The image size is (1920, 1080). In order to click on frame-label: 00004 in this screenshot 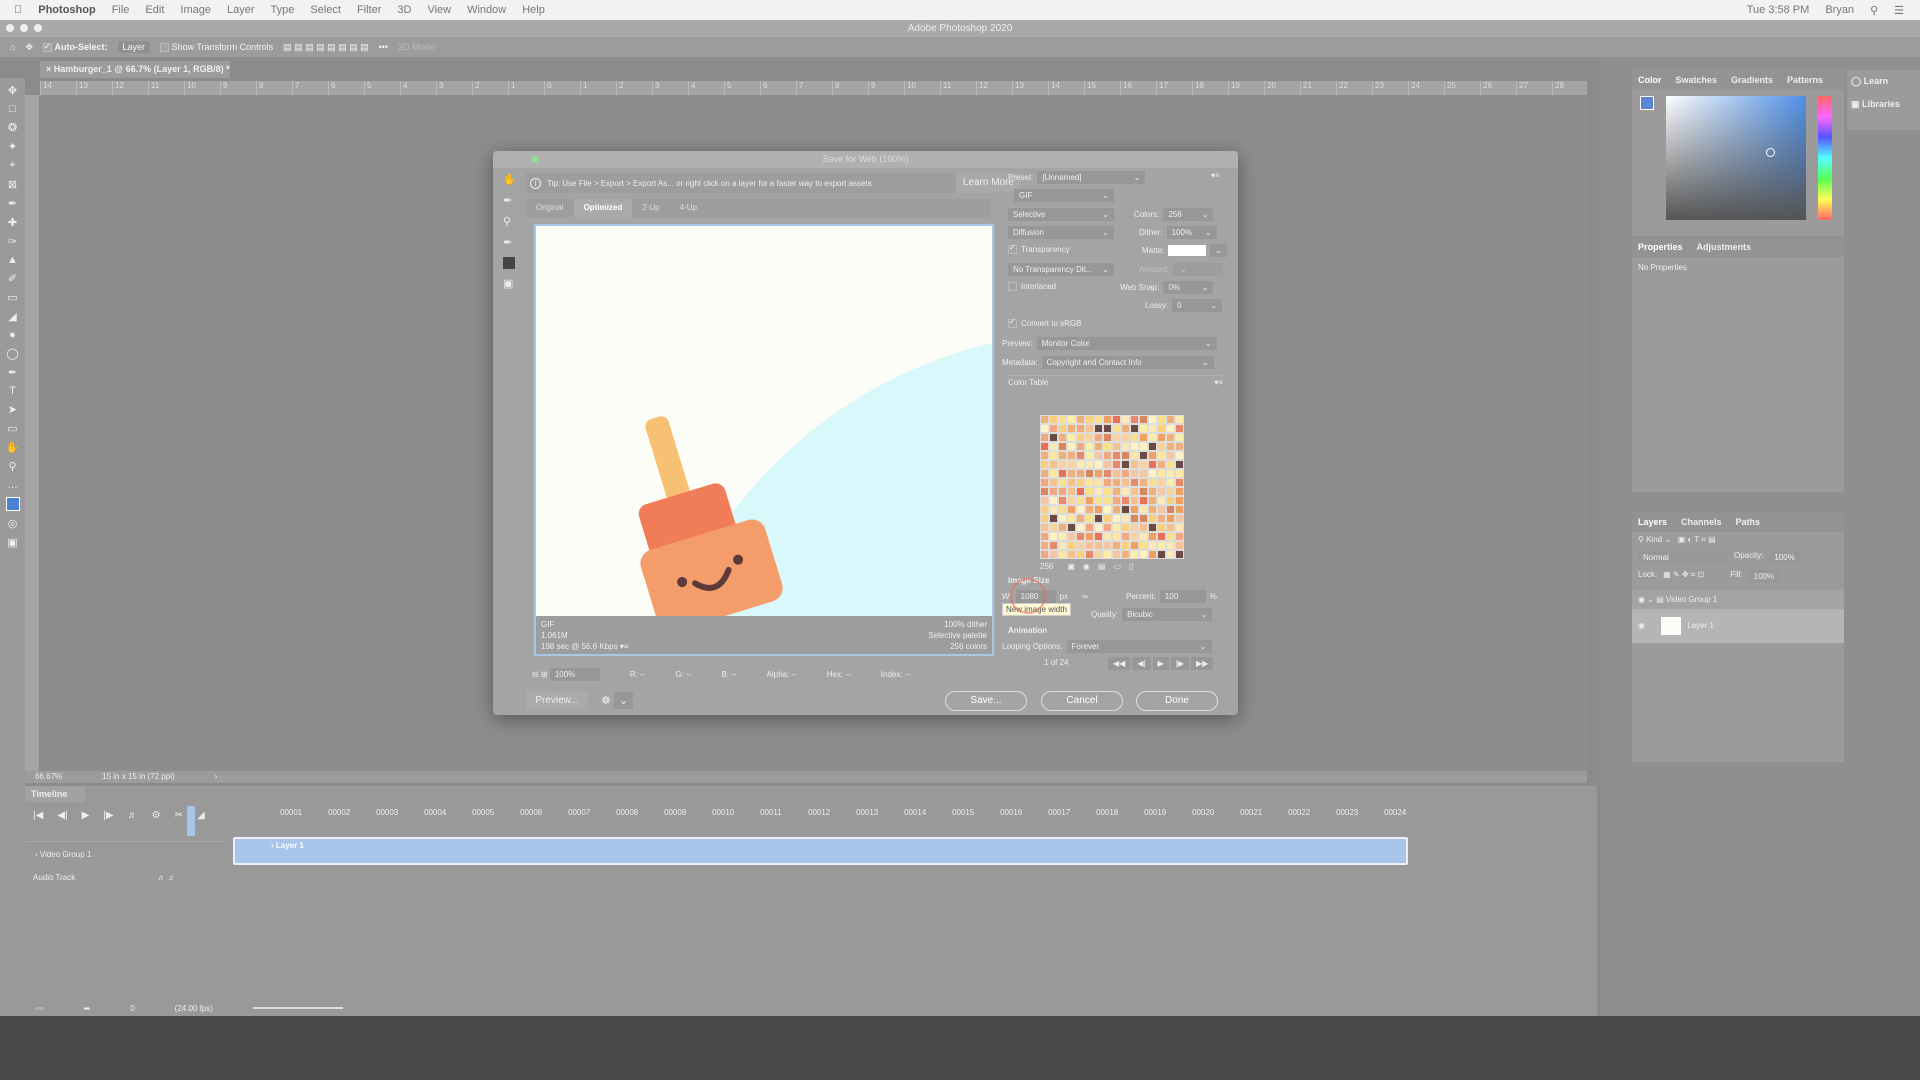, I will do `click(435, 812)`.